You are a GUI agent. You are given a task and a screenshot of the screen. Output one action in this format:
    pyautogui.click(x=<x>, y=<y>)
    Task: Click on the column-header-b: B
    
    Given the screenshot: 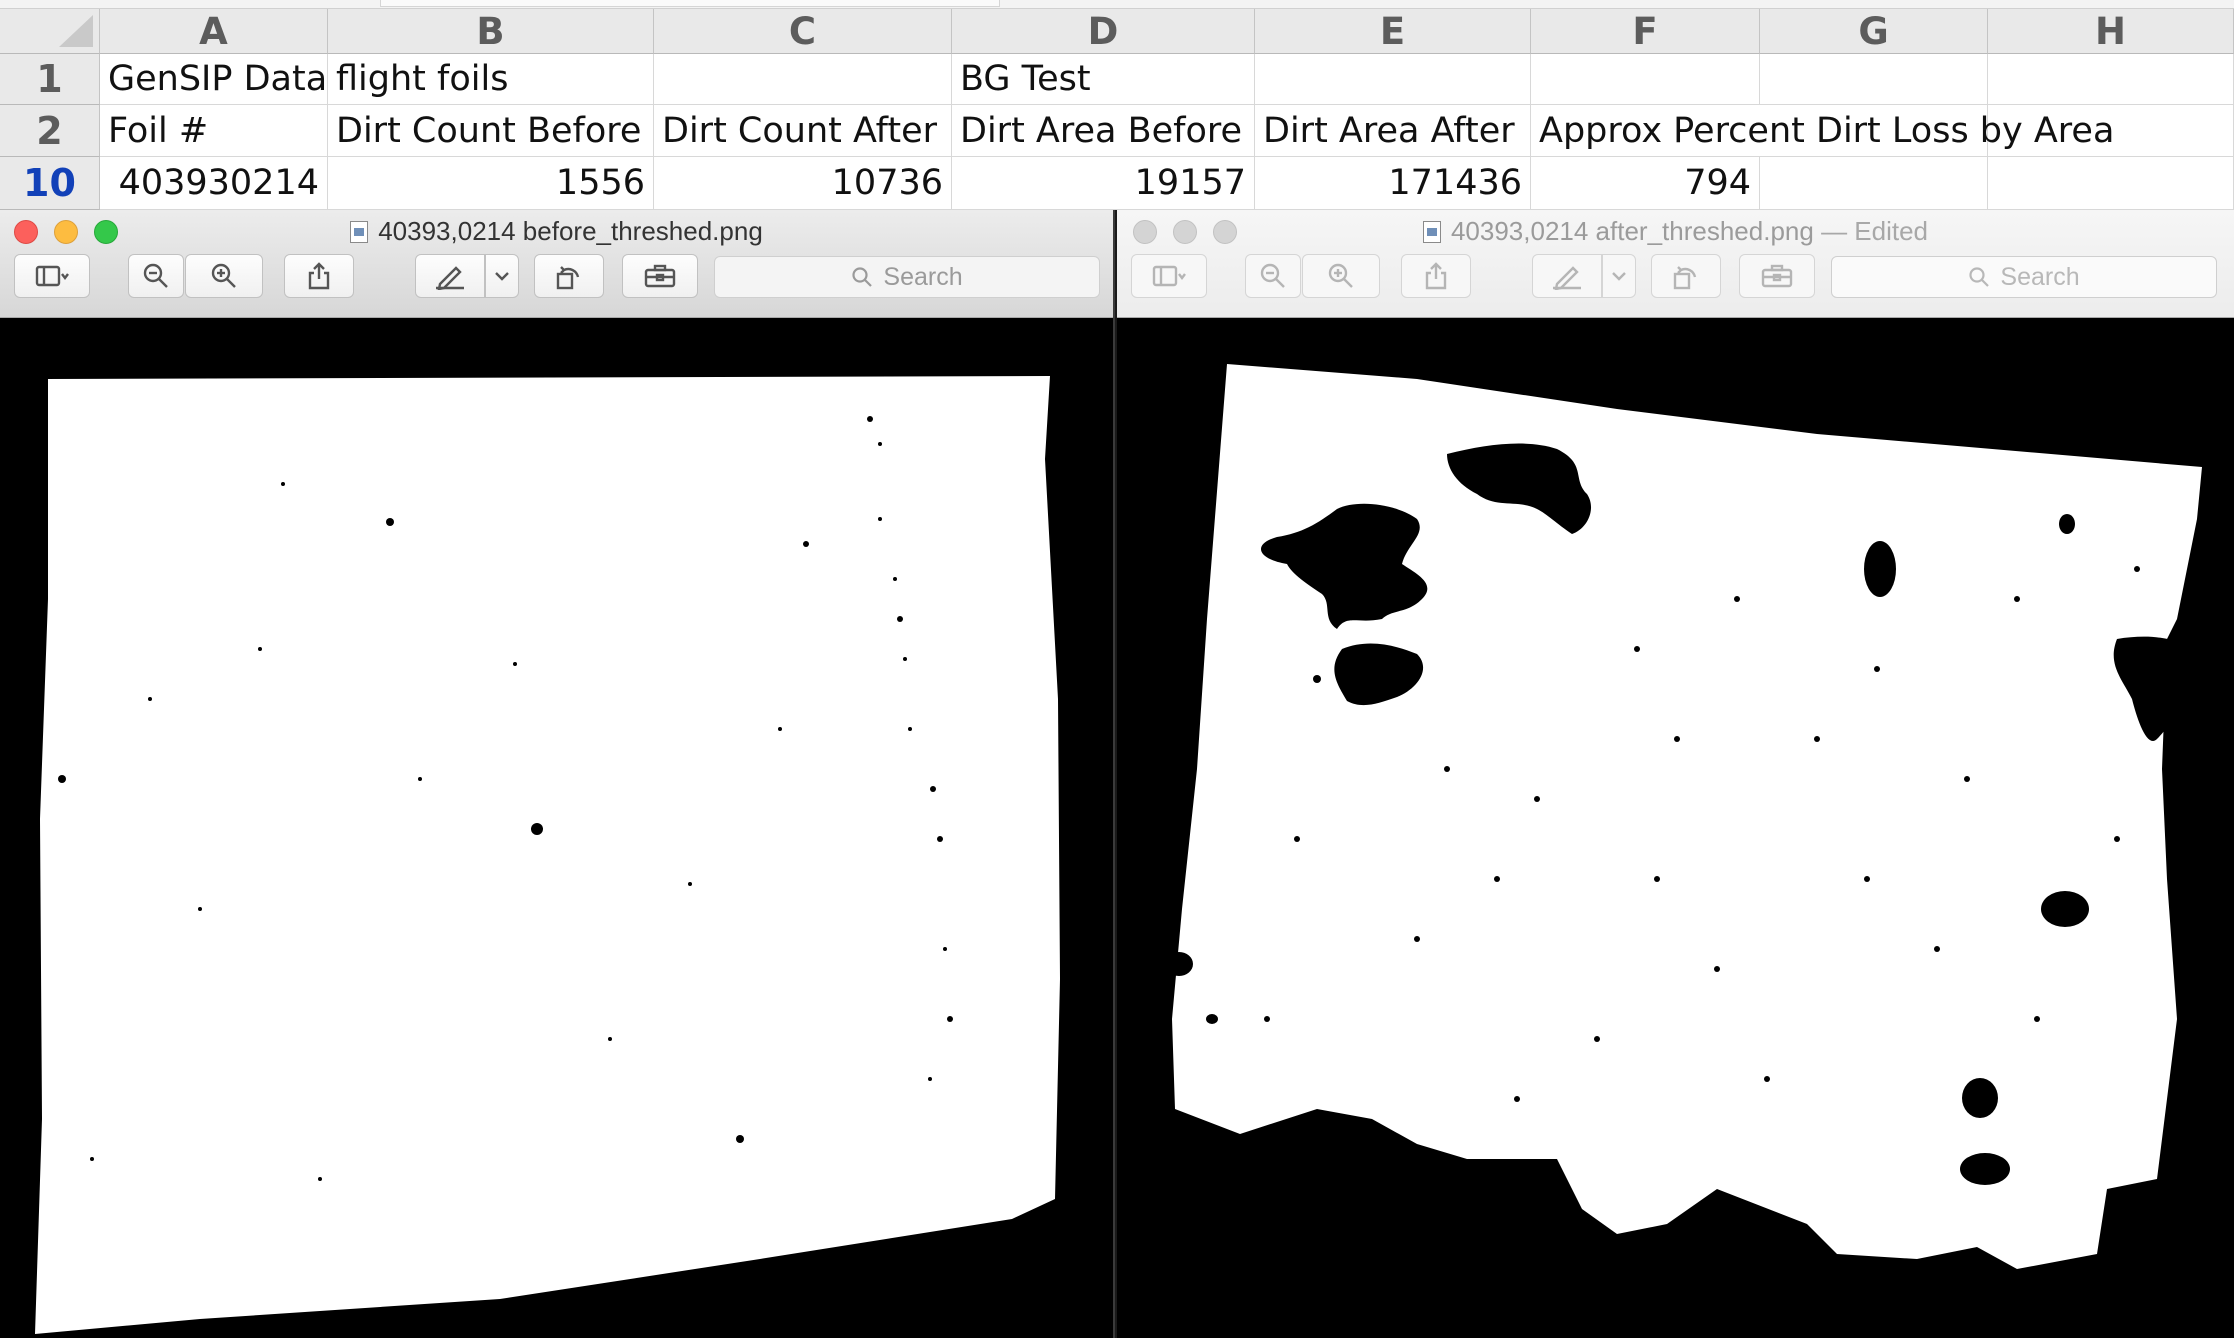 What is the action you would take?
    pyautogui.click(x=491, y=31)
    